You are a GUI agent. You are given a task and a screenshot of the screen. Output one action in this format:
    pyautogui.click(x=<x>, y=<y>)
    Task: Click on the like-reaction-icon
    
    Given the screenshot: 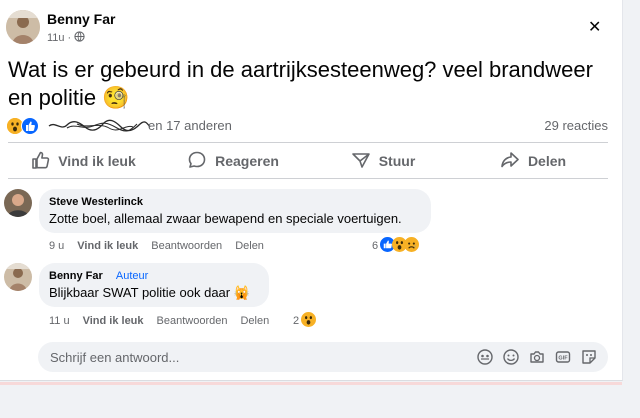 What is the action you would take?
    pyautogui.click(x=30, y=126)
    